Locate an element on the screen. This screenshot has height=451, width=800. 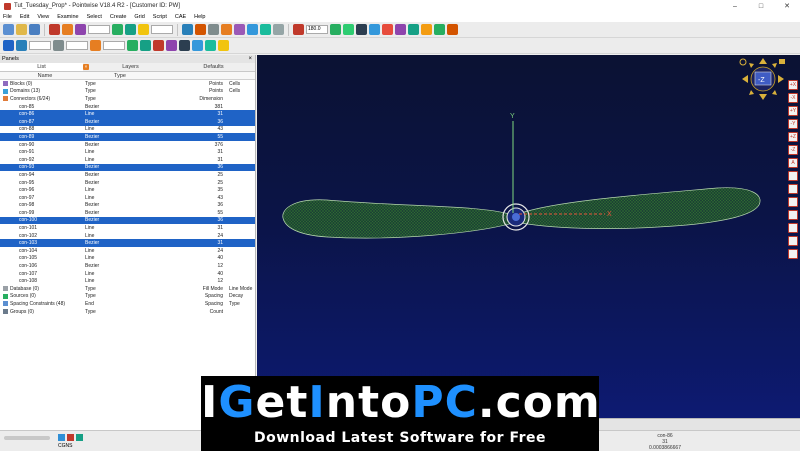
tree-group: Sources (0) Type Spacing Decay is located at coordinates (127, 297).